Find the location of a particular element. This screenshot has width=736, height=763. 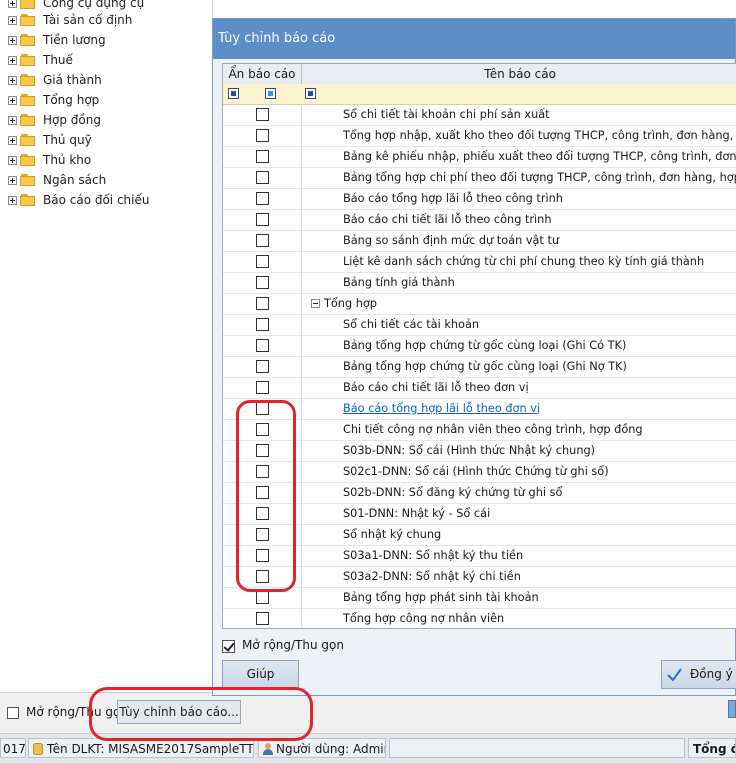

report-name: Bảng so sánh định mức dự toán vật tư is located at coordinates (451, 240).